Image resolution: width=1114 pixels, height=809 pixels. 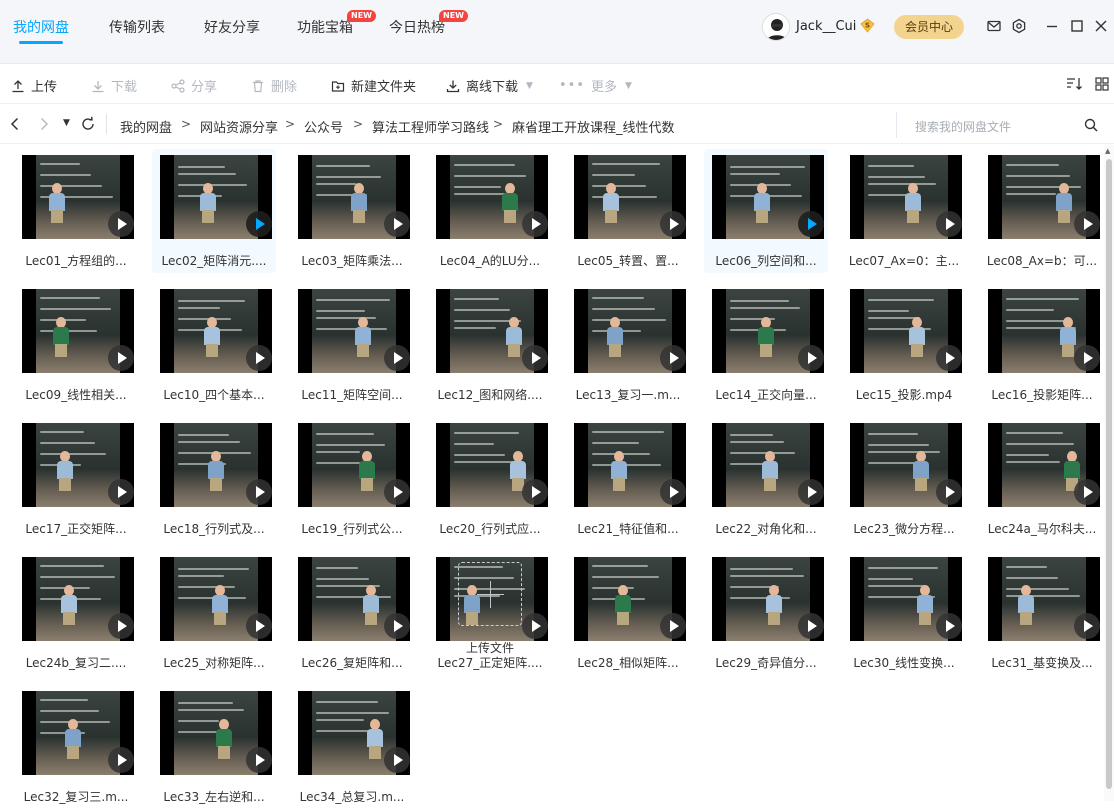 What do you see at coordinates (44, 124) in the screenshot?
I see `forward-arrow-icon` at bounding box center [44, 124].